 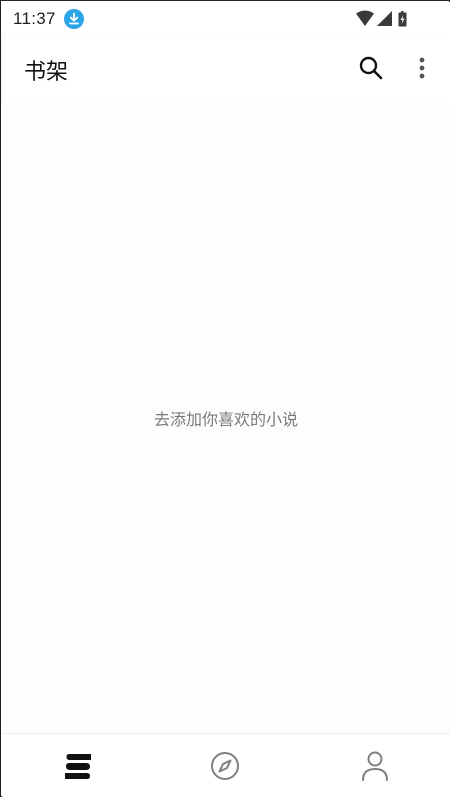 I want to click on nav-discover, so click(x=225, y=766).